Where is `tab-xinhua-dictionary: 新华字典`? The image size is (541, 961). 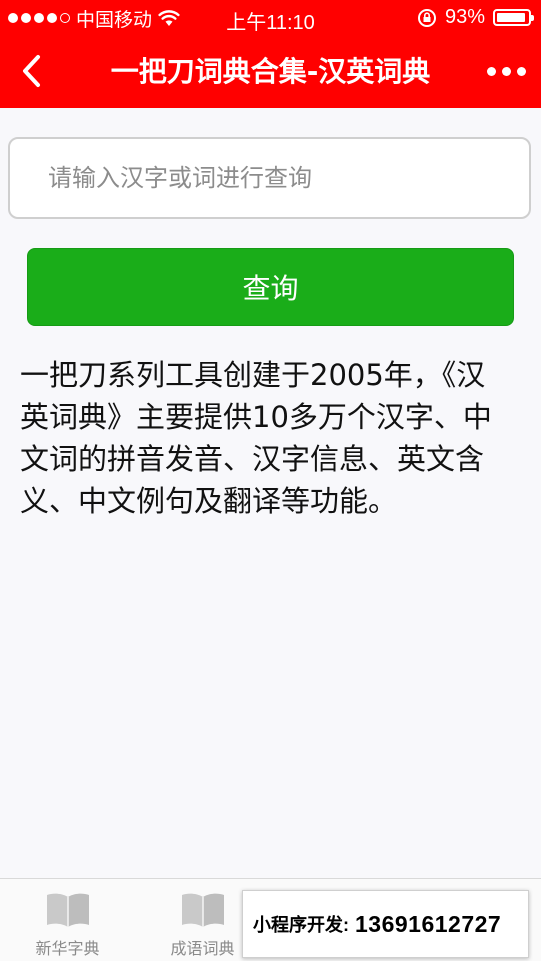
tab-xinhua-dictionary: 新华字典 is located at coordinates (67, 920).